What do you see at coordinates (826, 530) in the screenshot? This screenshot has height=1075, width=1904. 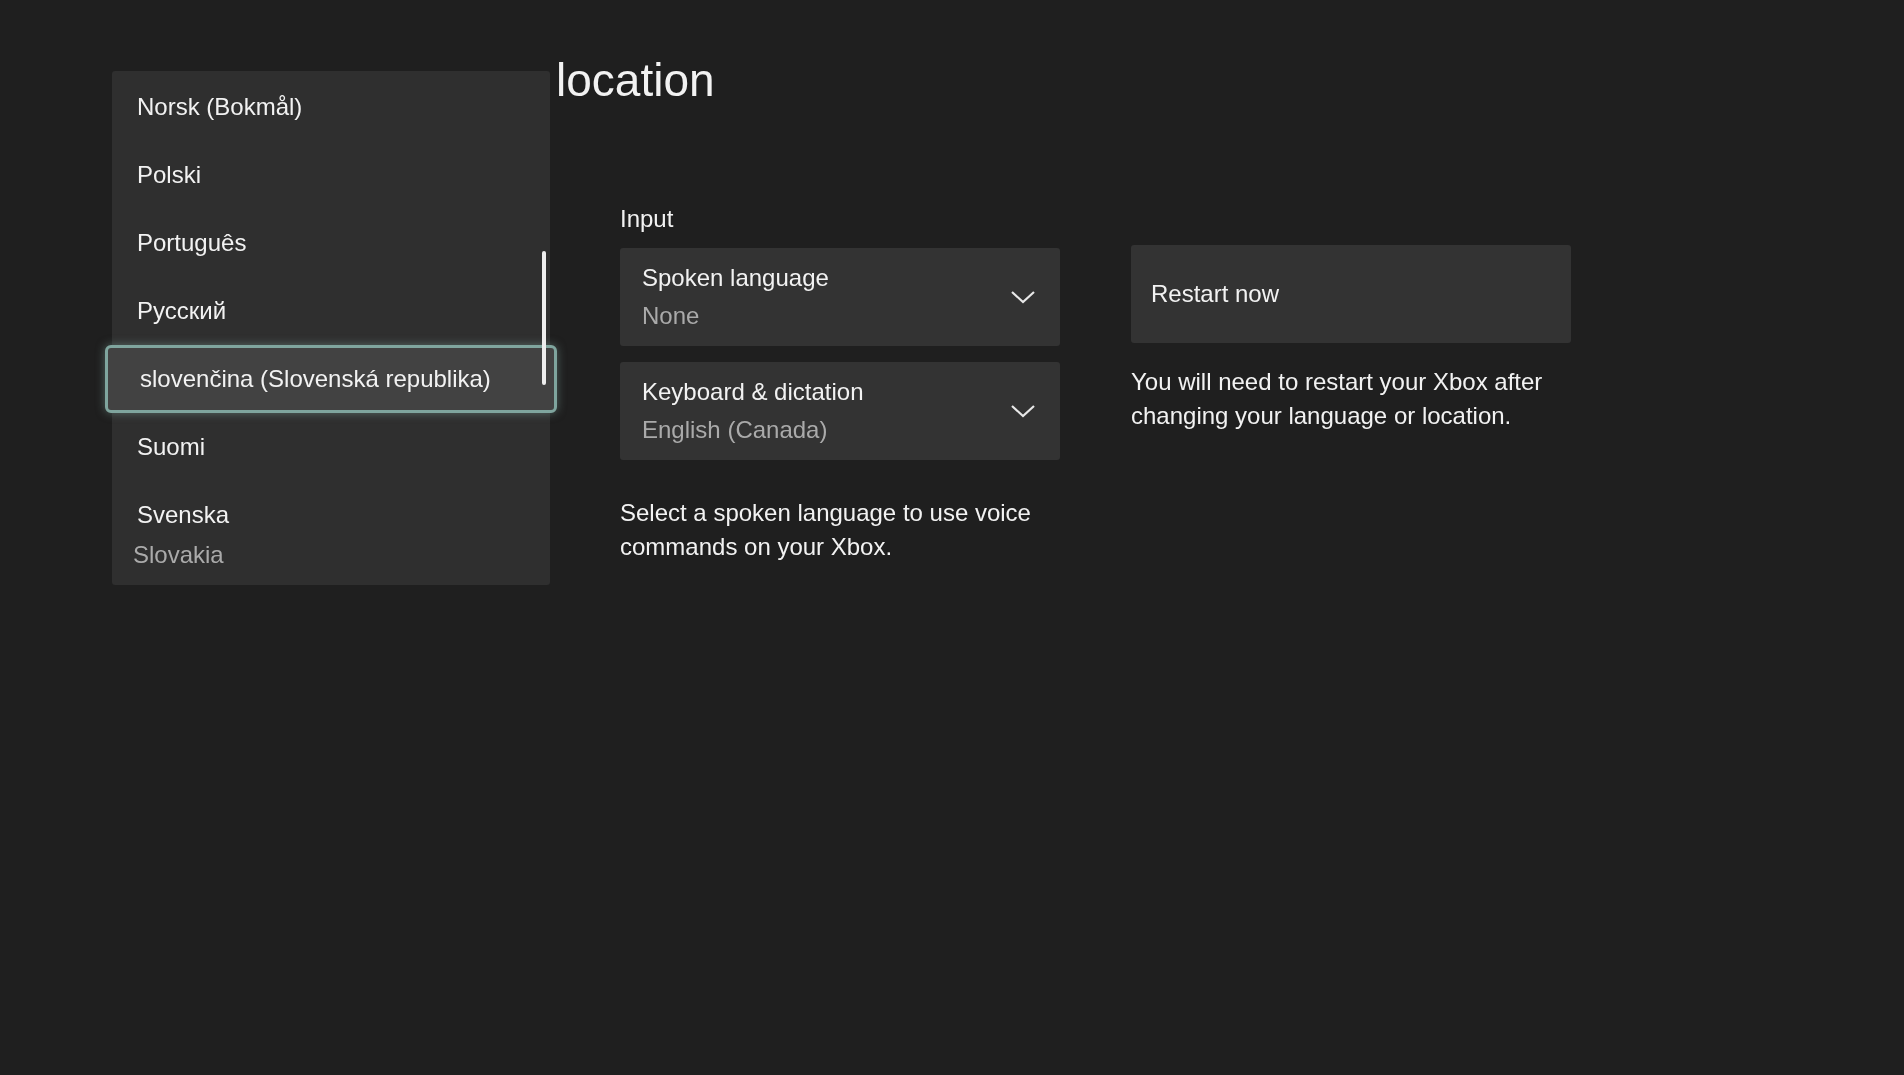 I see `help-text: Select a spoken language to use voice commands on your Xbox.` at bounding box center [826, 530].